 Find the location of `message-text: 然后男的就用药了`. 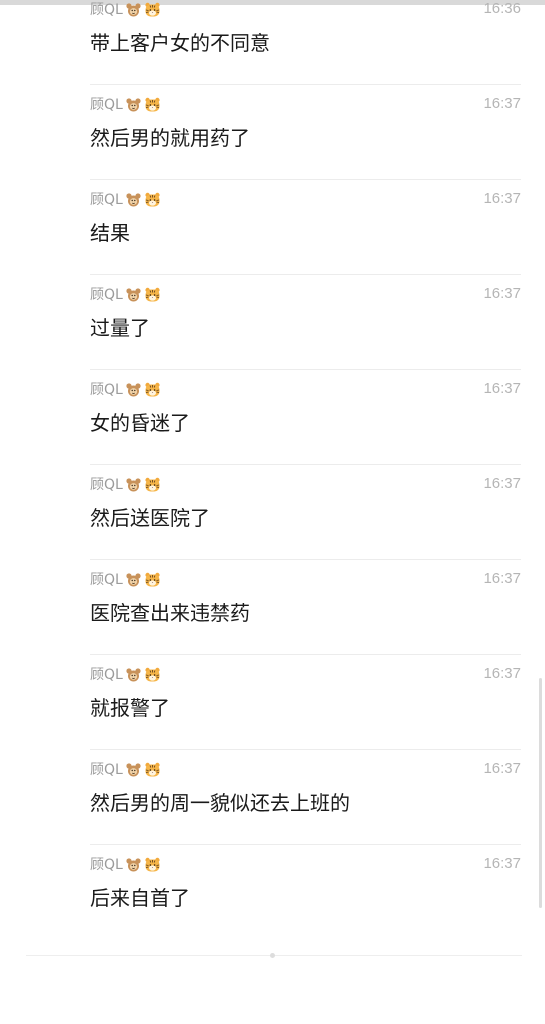

message-text: 然后男的就用药了 is located at coordinates (170, 136).